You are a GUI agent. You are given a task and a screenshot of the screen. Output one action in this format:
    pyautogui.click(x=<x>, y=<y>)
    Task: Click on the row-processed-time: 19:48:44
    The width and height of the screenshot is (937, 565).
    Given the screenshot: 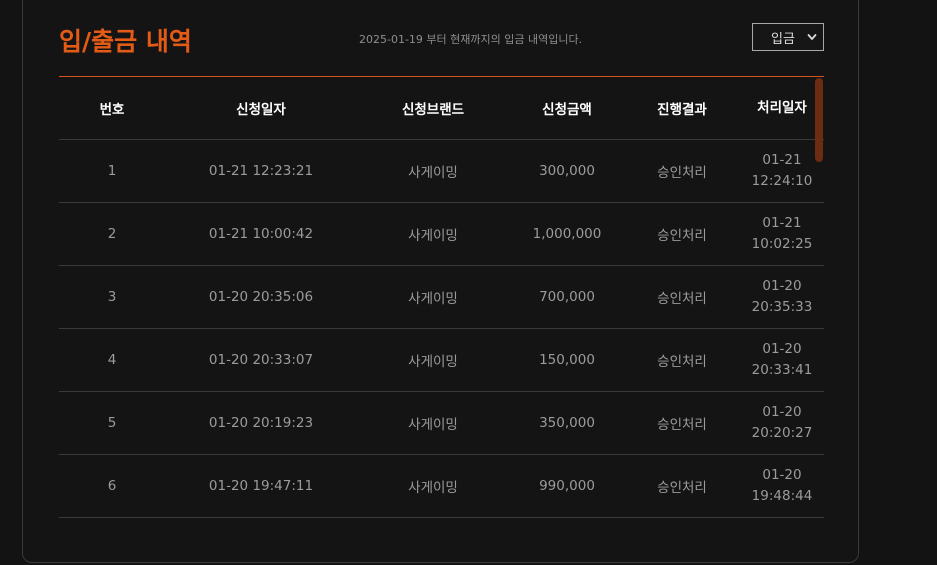 What is the action you would take?
    pyautogui.click(x=782, y=496)
    